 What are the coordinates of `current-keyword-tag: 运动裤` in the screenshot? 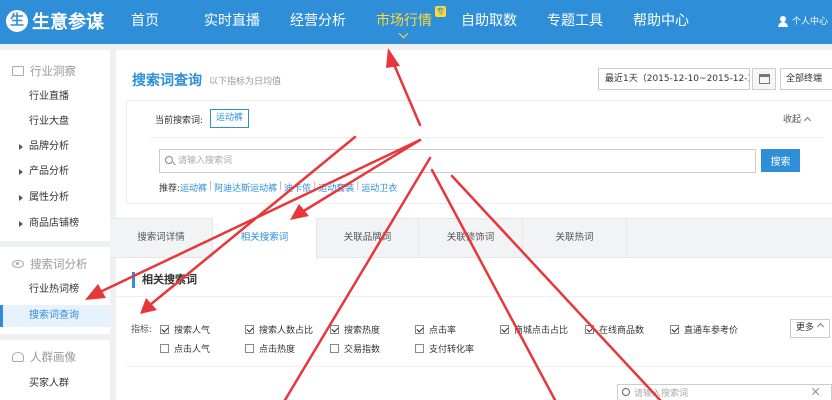 It's located at (230, 118).